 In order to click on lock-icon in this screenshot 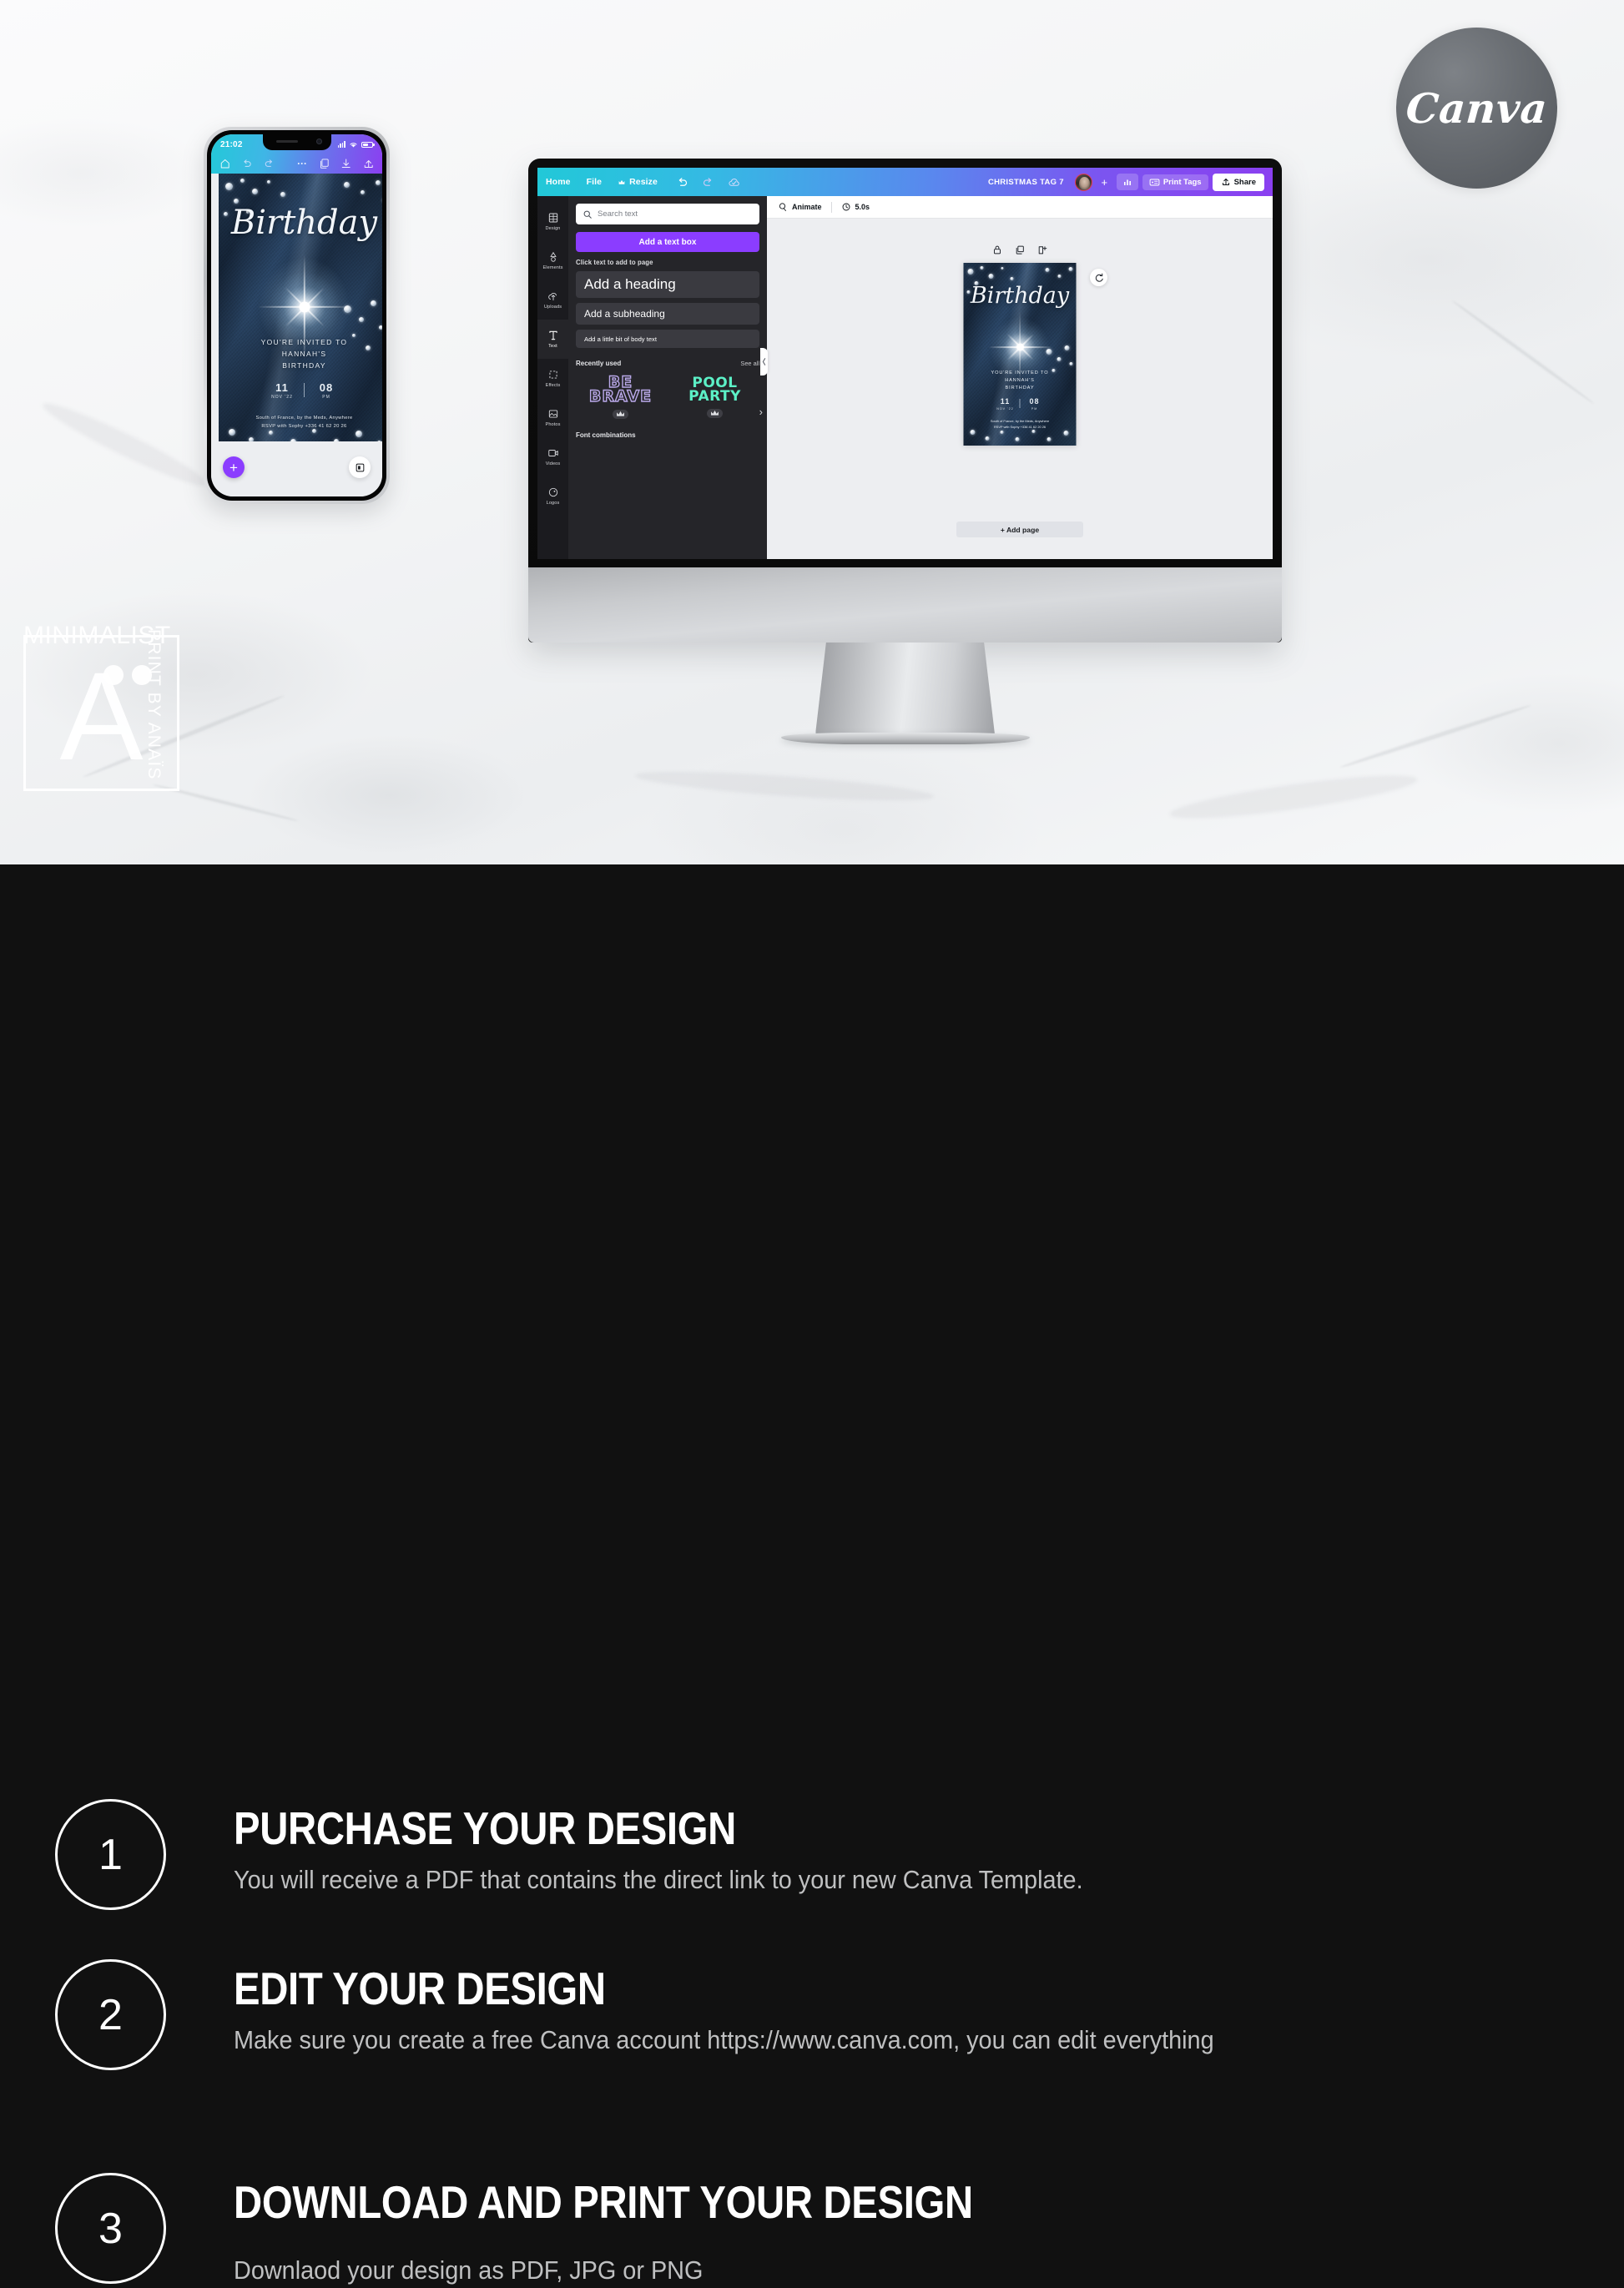, I will do `click(997, 249)`.